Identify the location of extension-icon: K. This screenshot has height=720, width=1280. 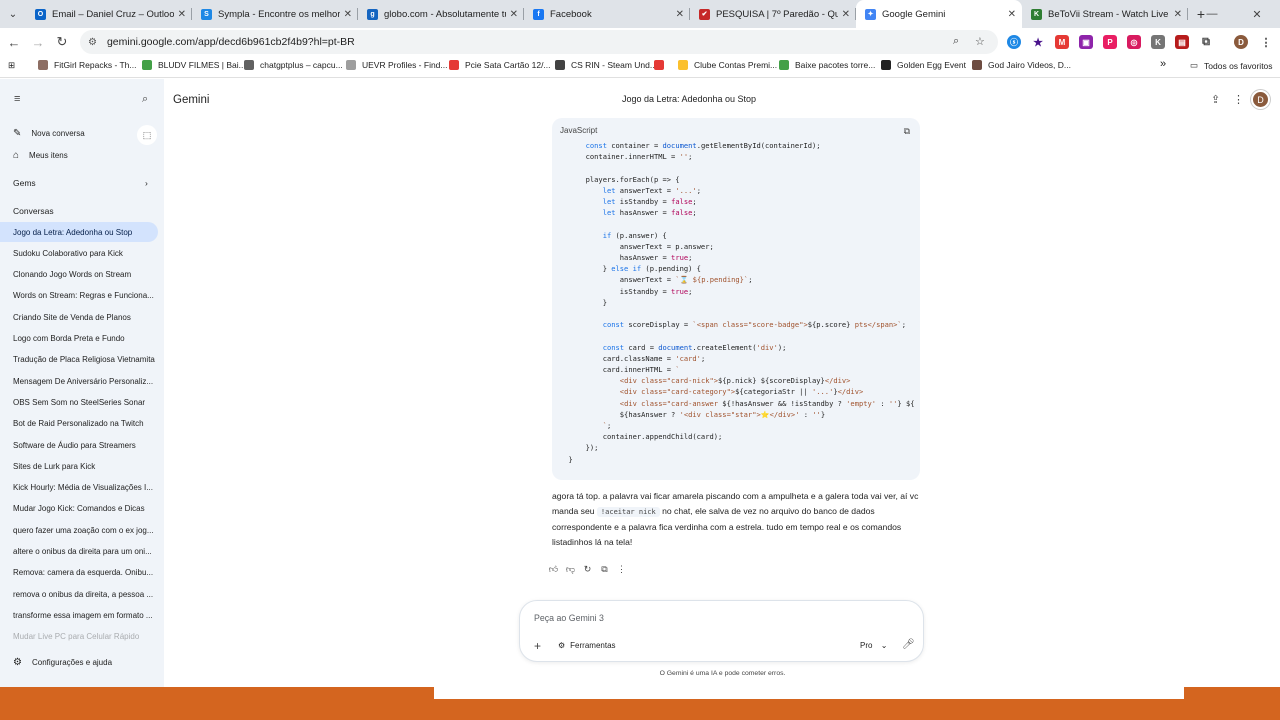
(1158, 42).